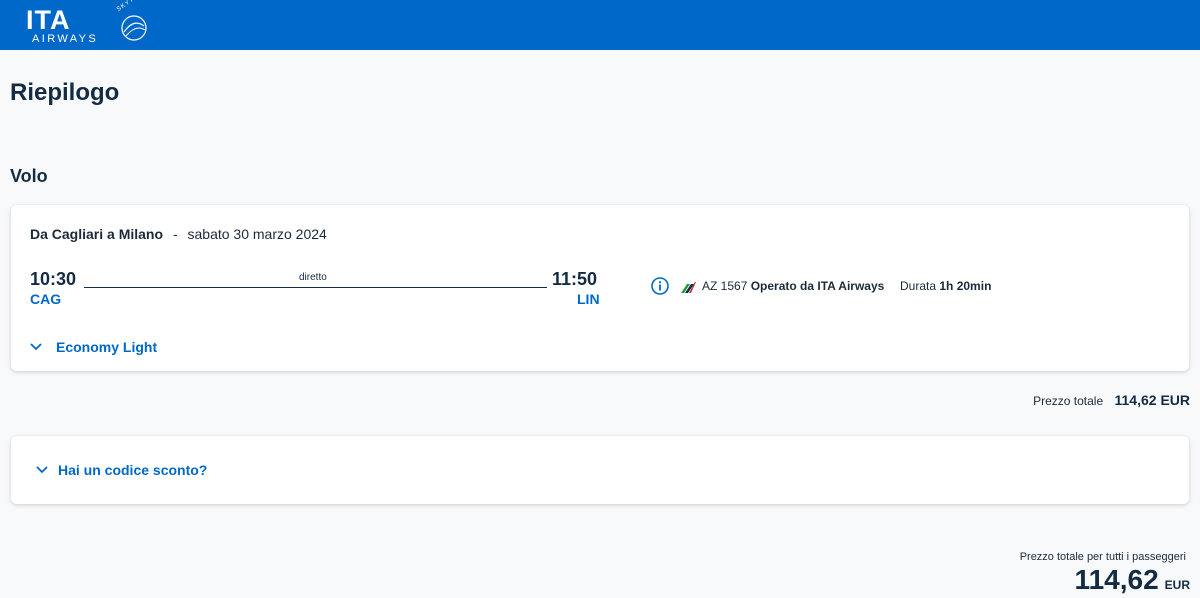 This screenshot has height=598, width=1200. What do you see at coordinates (1177, 585) in the screenshot?
I see `grand-total-currency: EUR` at bounding box center [1177, 585].